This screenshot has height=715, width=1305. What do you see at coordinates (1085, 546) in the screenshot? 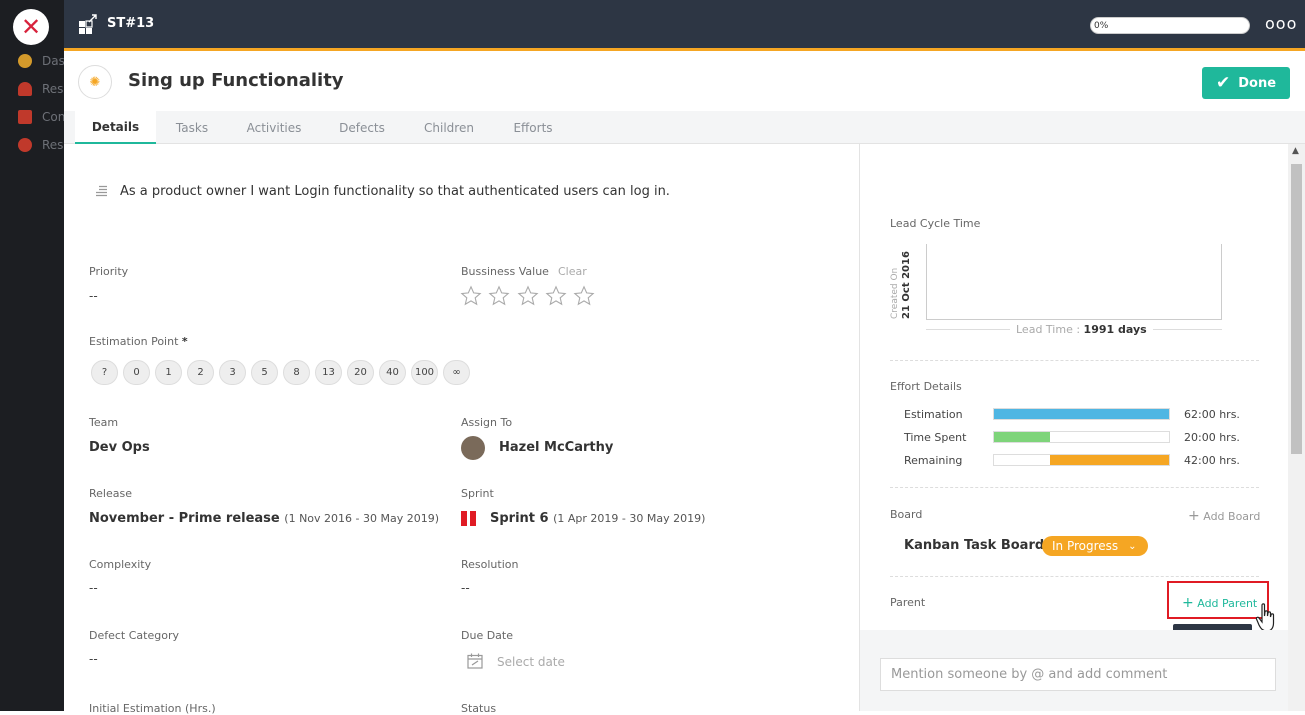
I see `board-status-label: In Progress` at bounding box center [1085, 546].